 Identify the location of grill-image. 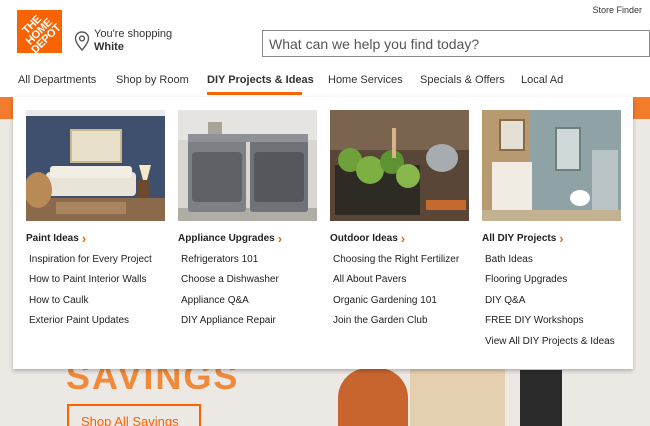
(541, 398).